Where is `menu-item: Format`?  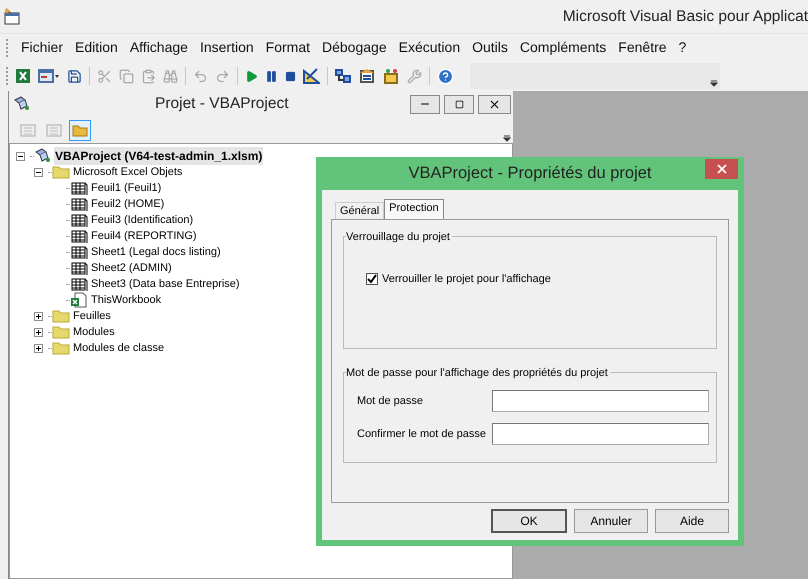
menu-item: Format is located at coordinates (288, 47).